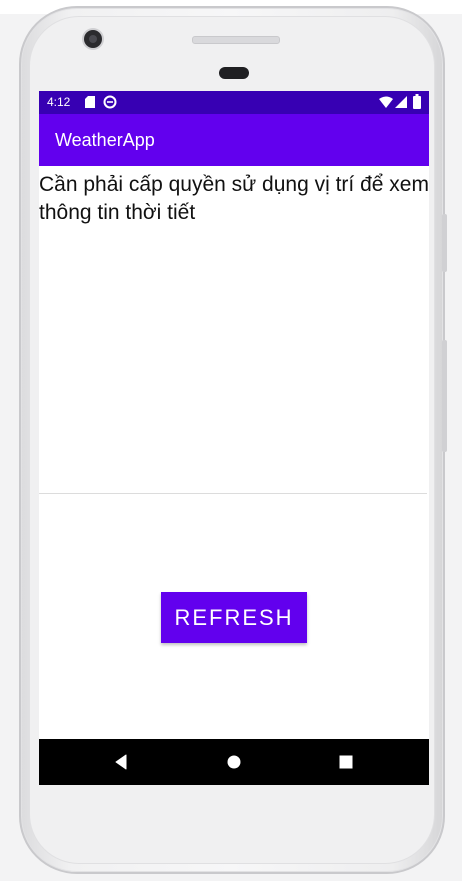 This screenshot has width=462, height=881. Describe the element at coordinates (121, 762) in the screenshot. I see `back-icon` at that location.